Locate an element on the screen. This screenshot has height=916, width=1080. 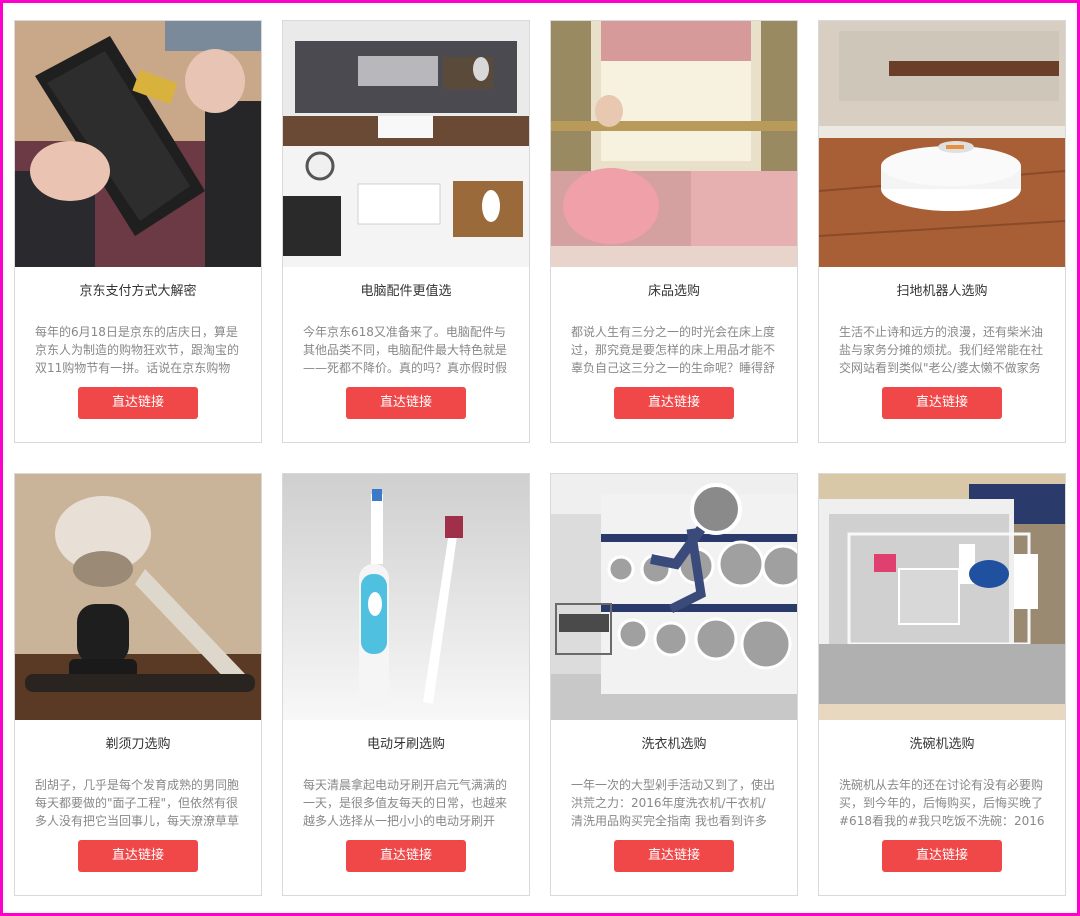
card-title: 电动牙刷选购 is located at coordinates (405, 744).